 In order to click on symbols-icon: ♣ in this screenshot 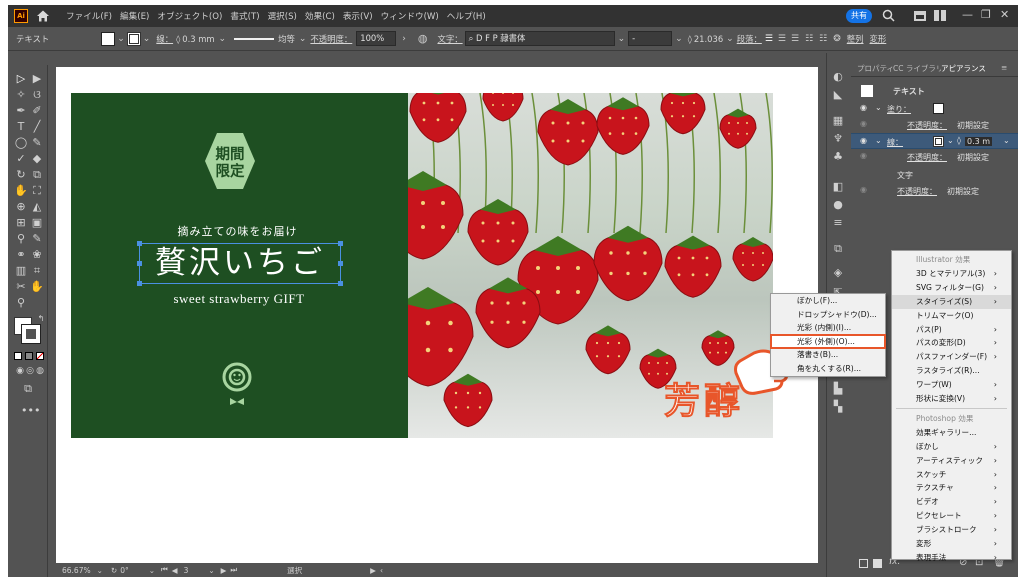, I will do `click(838, 157)`.